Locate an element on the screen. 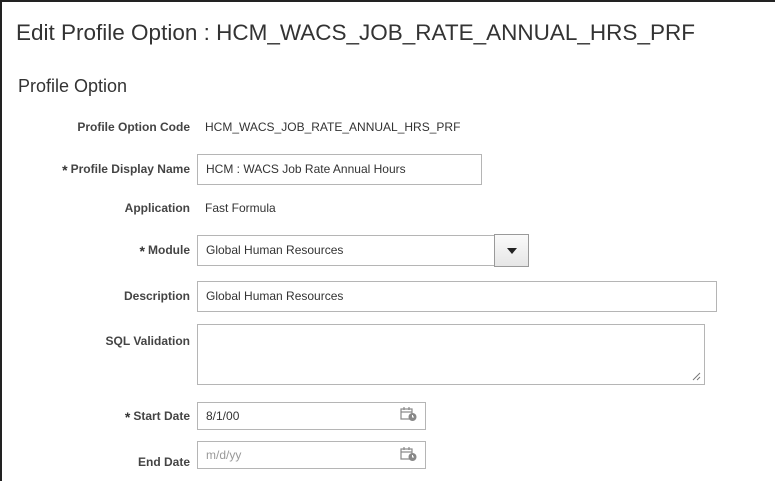 The image size is (777, 481). resize-handle-icon is located at coordinates (696, 376).